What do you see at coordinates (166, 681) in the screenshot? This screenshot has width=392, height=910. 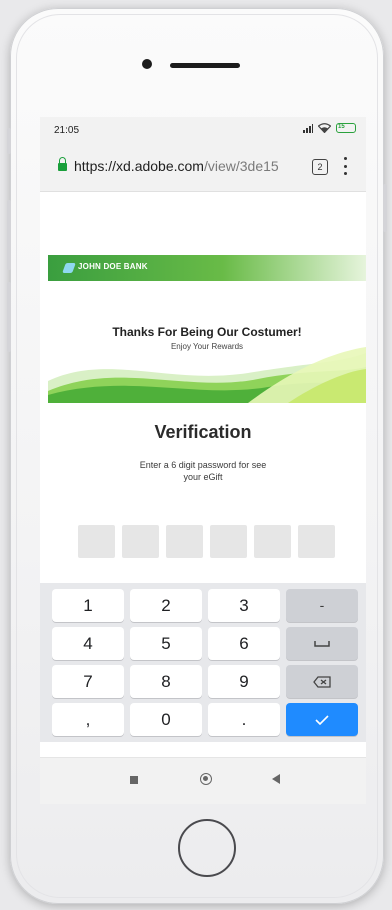 I see `key-8: 8` at bounding box center [166, 681].